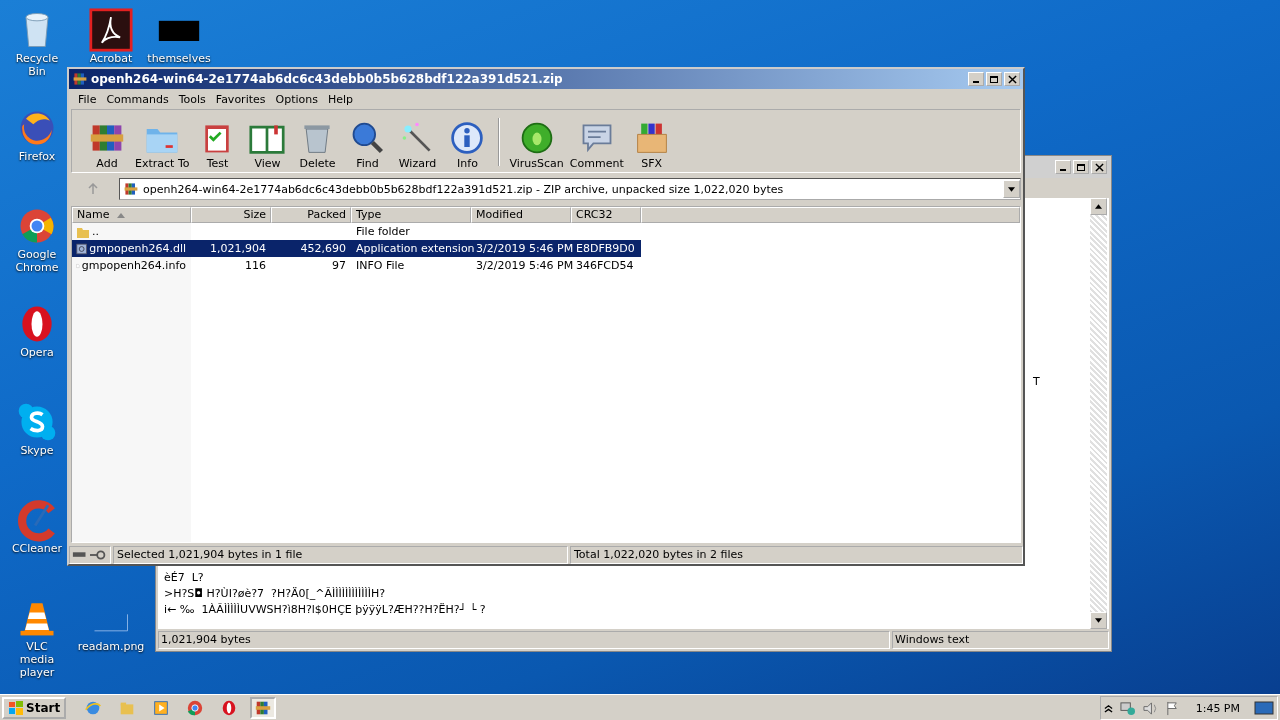  I want to click on table-cell: INFO File, so click(380, 265).